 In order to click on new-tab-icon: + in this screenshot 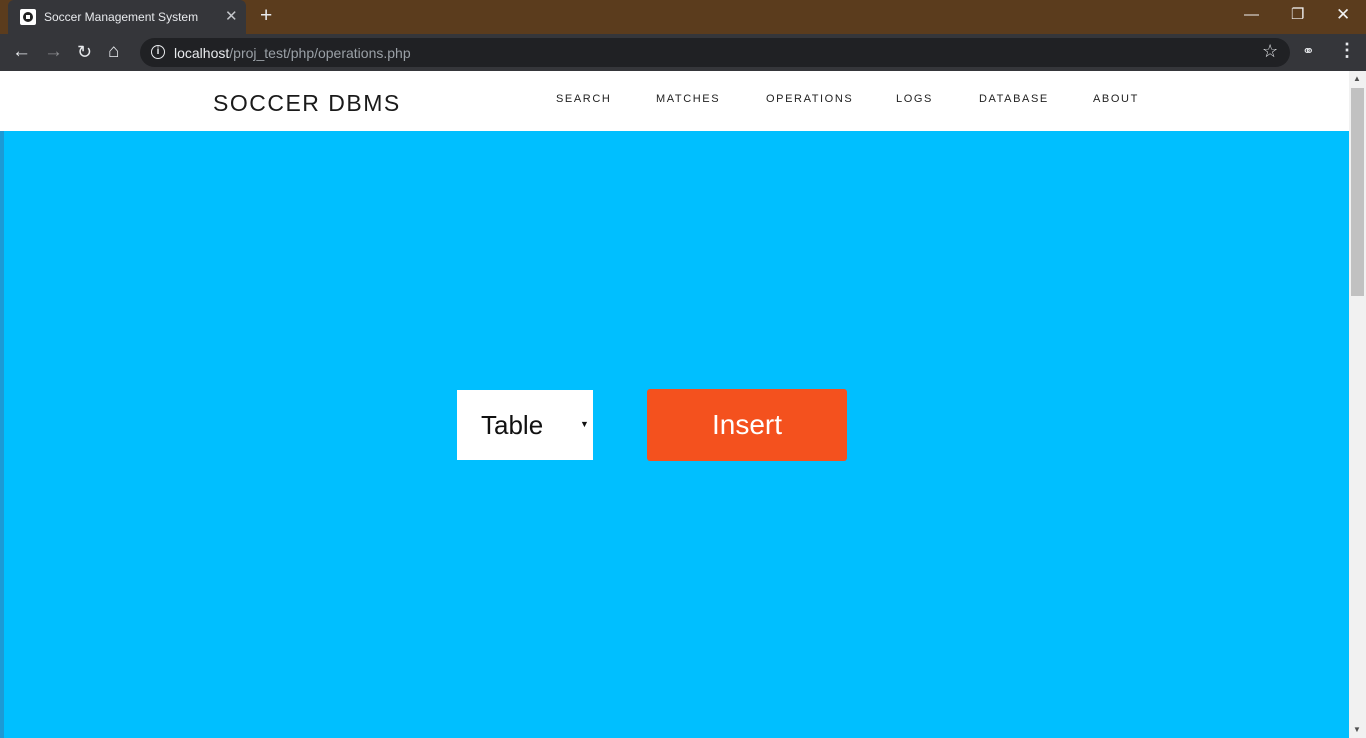, I will do `click(266, 16)`.